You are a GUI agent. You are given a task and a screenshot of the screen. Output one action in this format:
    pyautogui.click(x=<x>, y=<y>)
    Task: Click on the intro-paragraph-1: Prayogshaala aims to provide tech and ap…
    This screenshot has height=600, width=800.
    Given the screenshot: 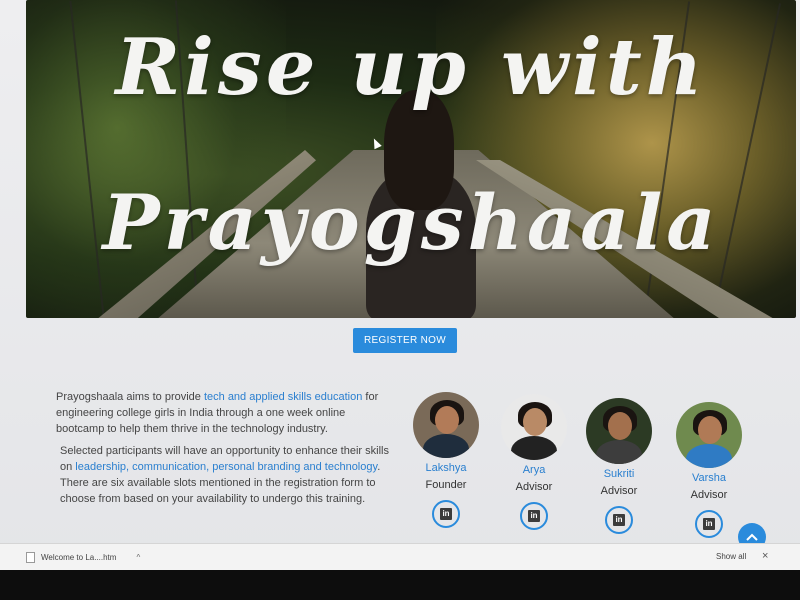 What is the action you would take?
    pyautogui.click(x=217, y=413)
    